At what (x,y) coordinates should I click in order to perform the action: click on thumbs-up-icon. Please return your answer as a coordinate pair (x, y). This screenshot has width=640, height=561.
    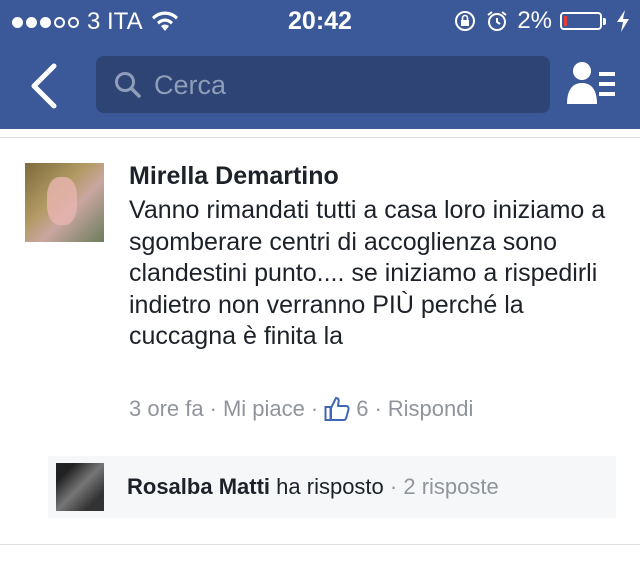
    Looking at the image, I should click on (337, 409).